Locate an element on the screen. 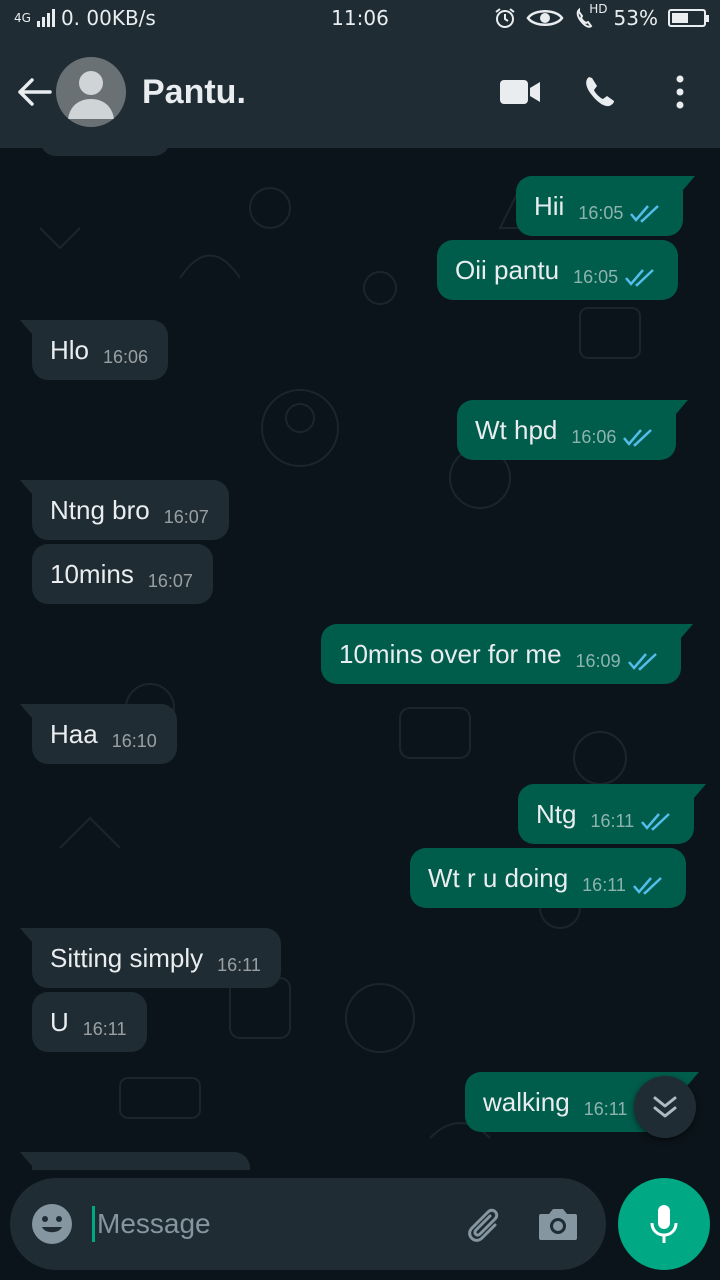 This screenshot has width=720, height=1280. message-bubble-outgoing: Oii pantu 16:05 is located at coordinates (558, 270).